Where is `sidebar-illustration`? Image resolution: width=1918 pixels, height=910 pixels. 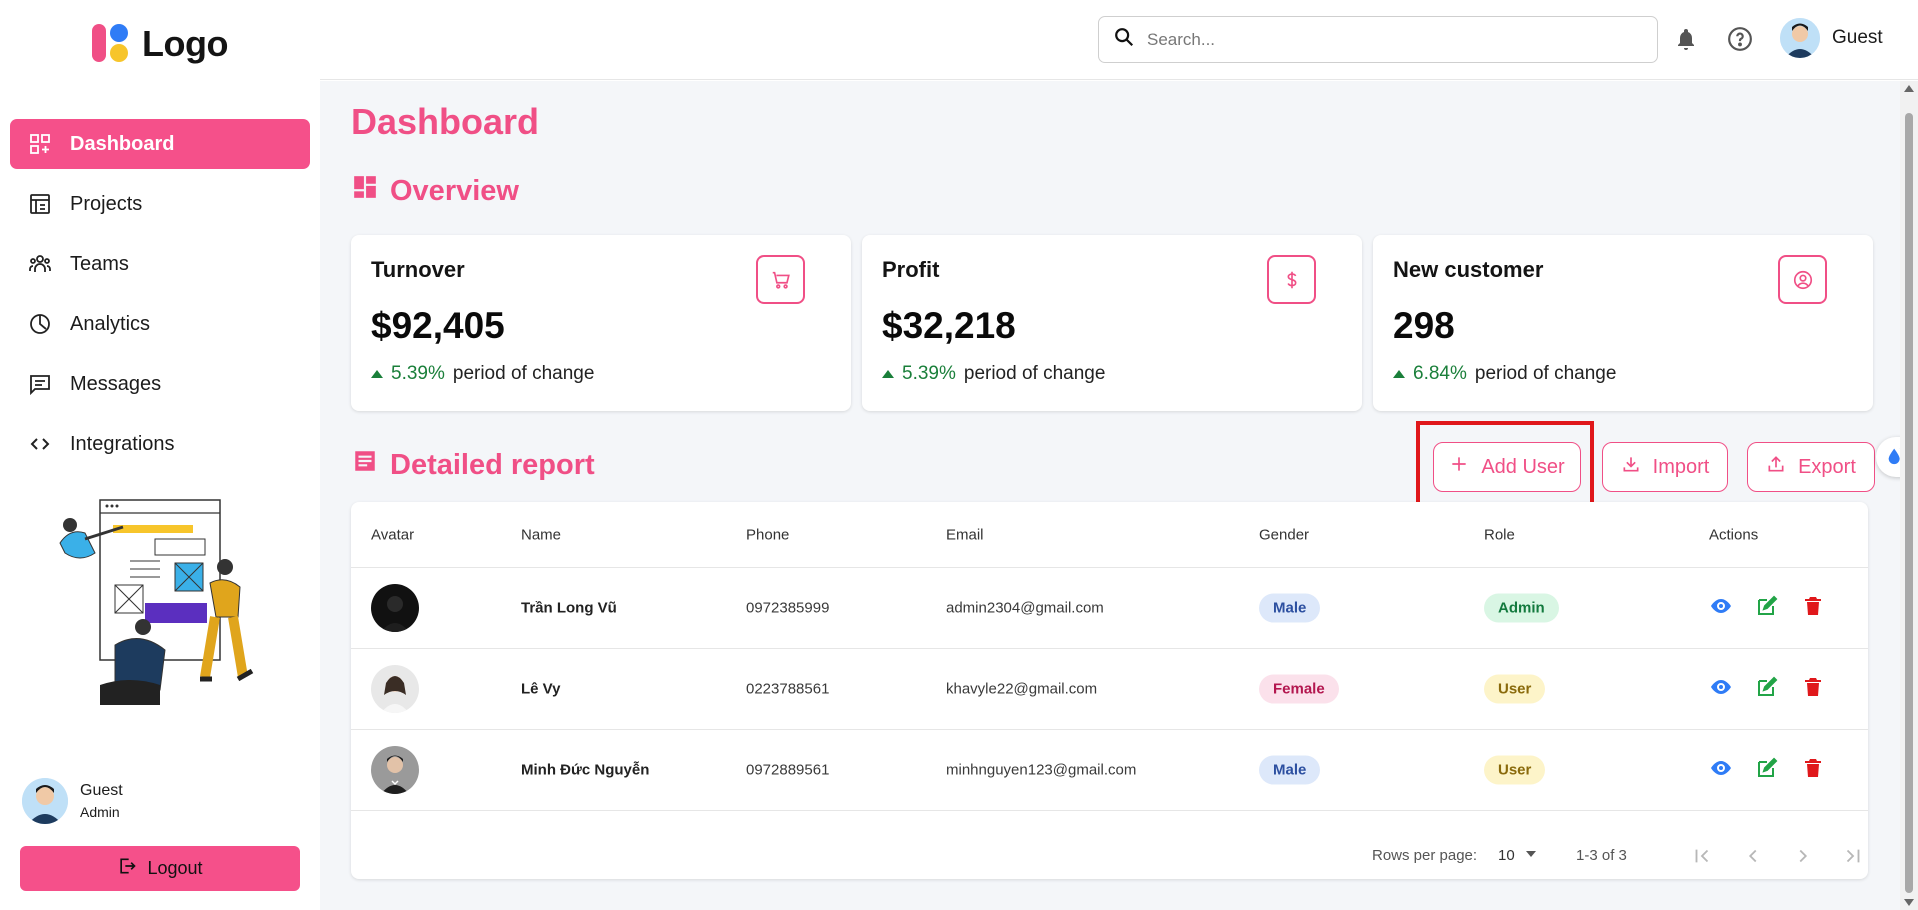
sidebar-illustration is located at coordinates (160, 607).